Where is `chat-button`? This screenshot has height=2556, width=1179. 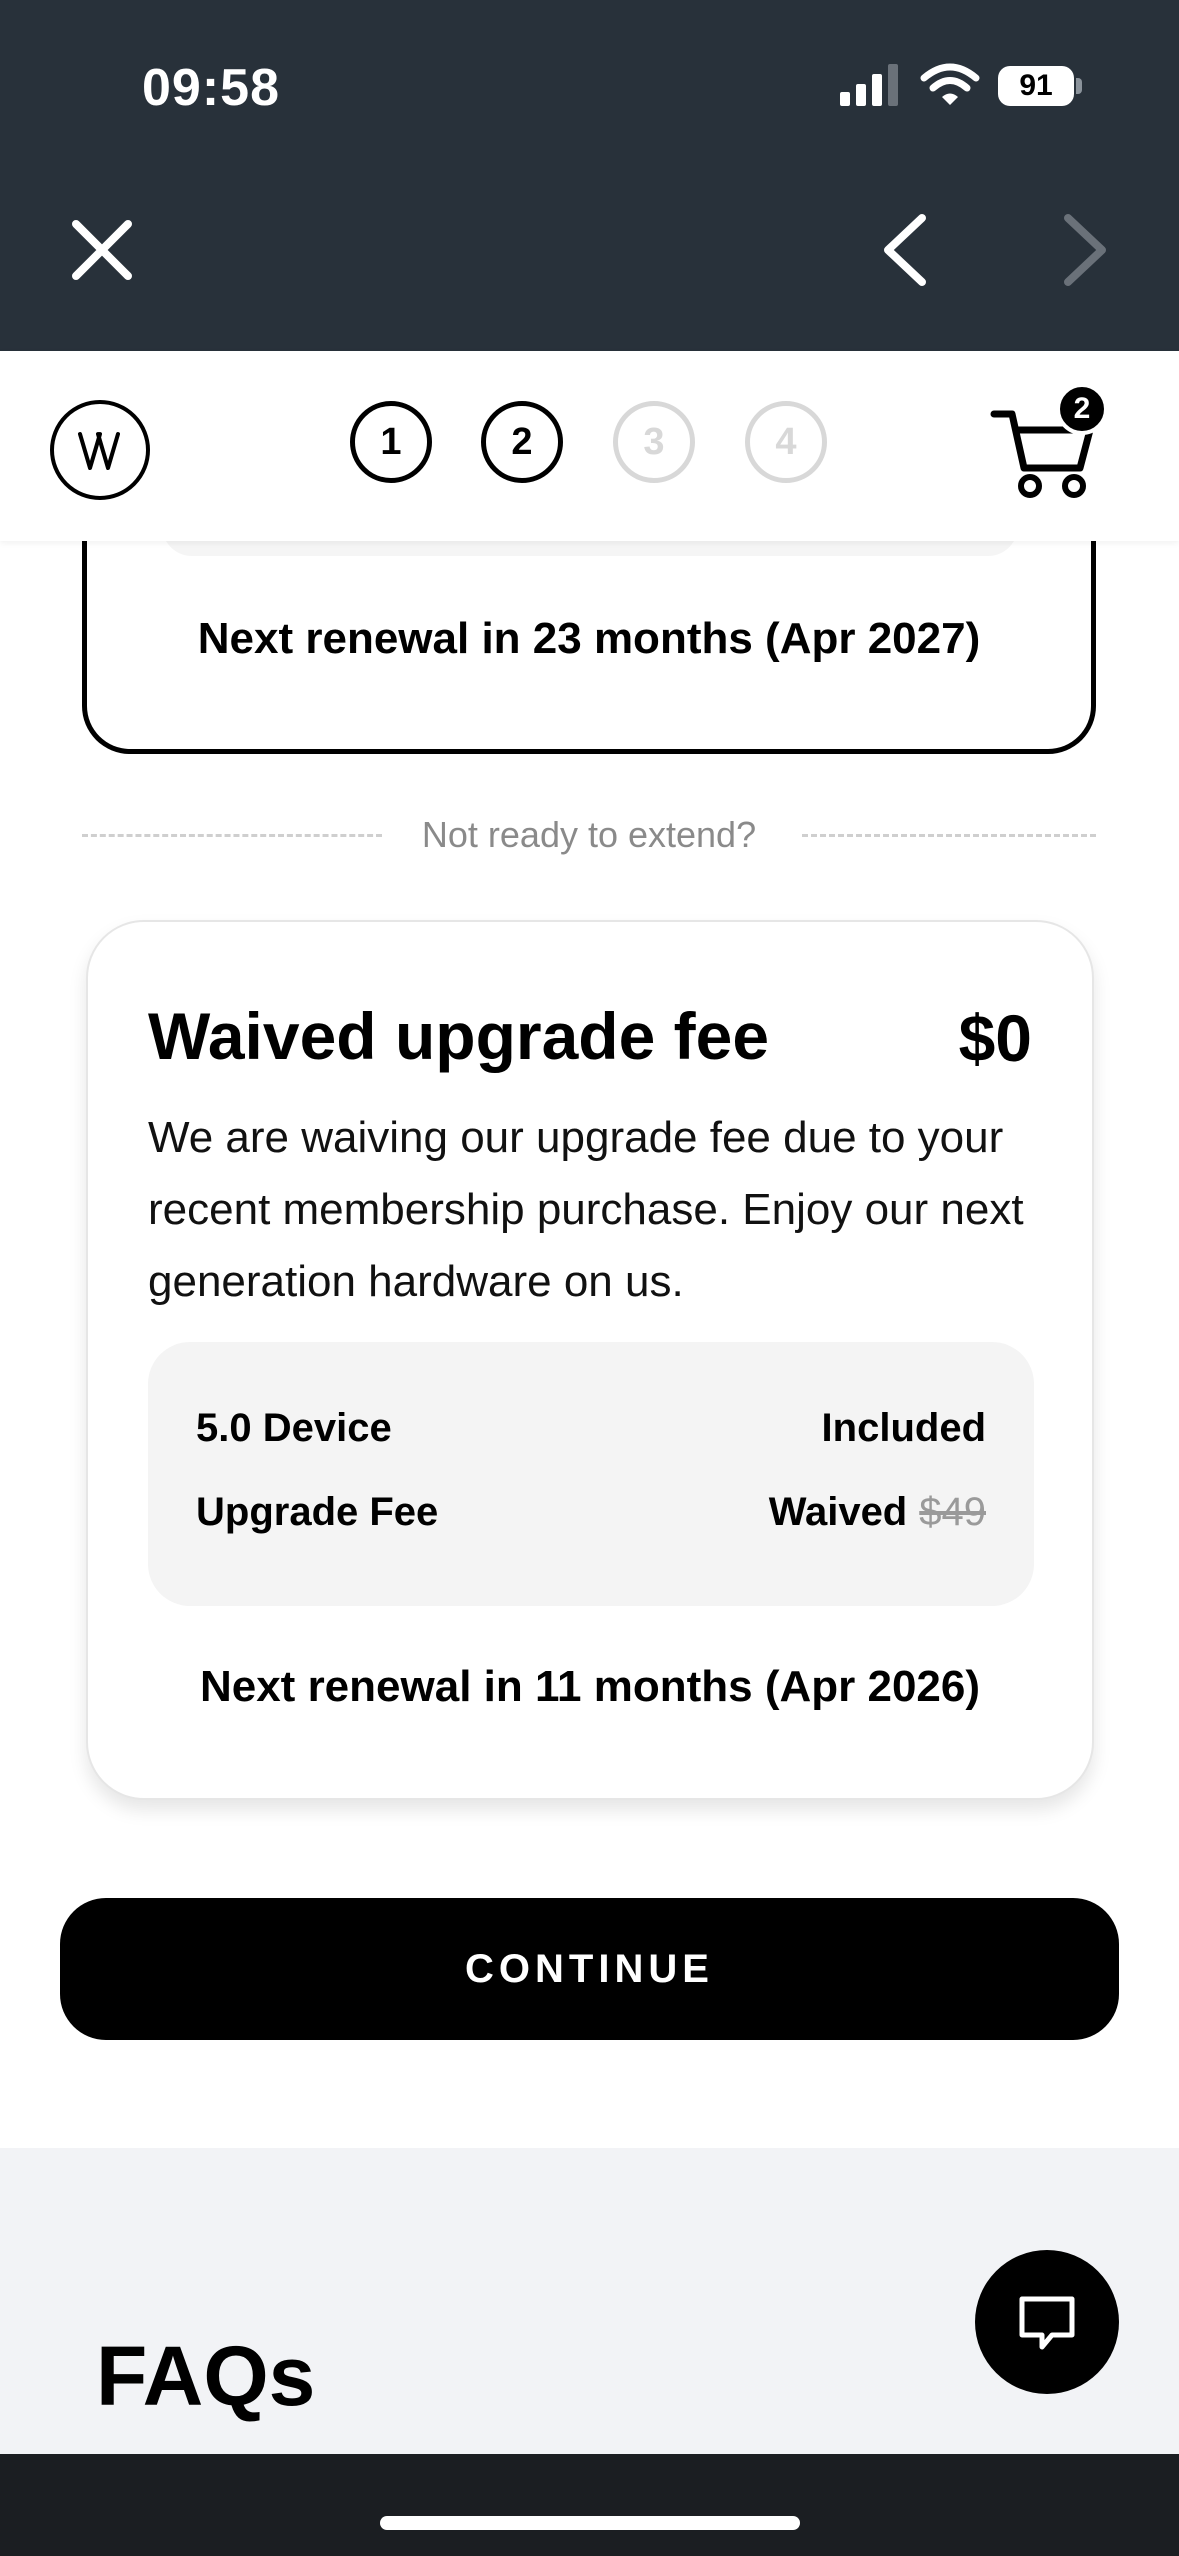 chat-button is located at coordinates (1047, 2322).